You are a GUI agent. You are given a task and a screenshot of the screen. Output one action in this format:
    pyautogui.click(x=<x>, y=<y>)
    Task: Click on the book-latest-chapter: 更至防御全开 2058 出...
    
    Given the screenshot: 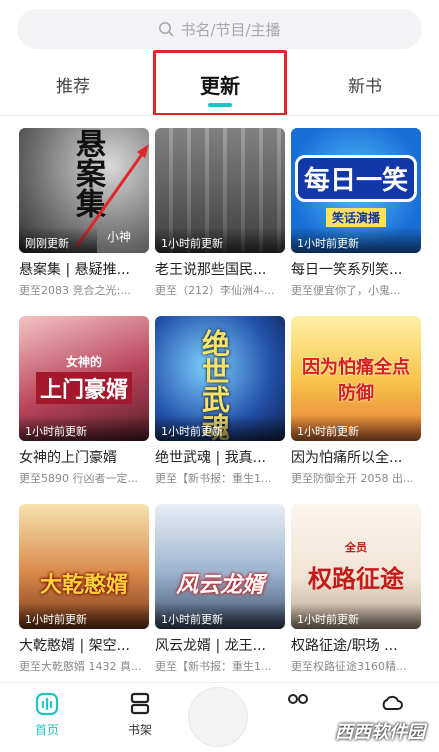 What is the action you would take?
    pyautogui.click(x=352, y=478)
    